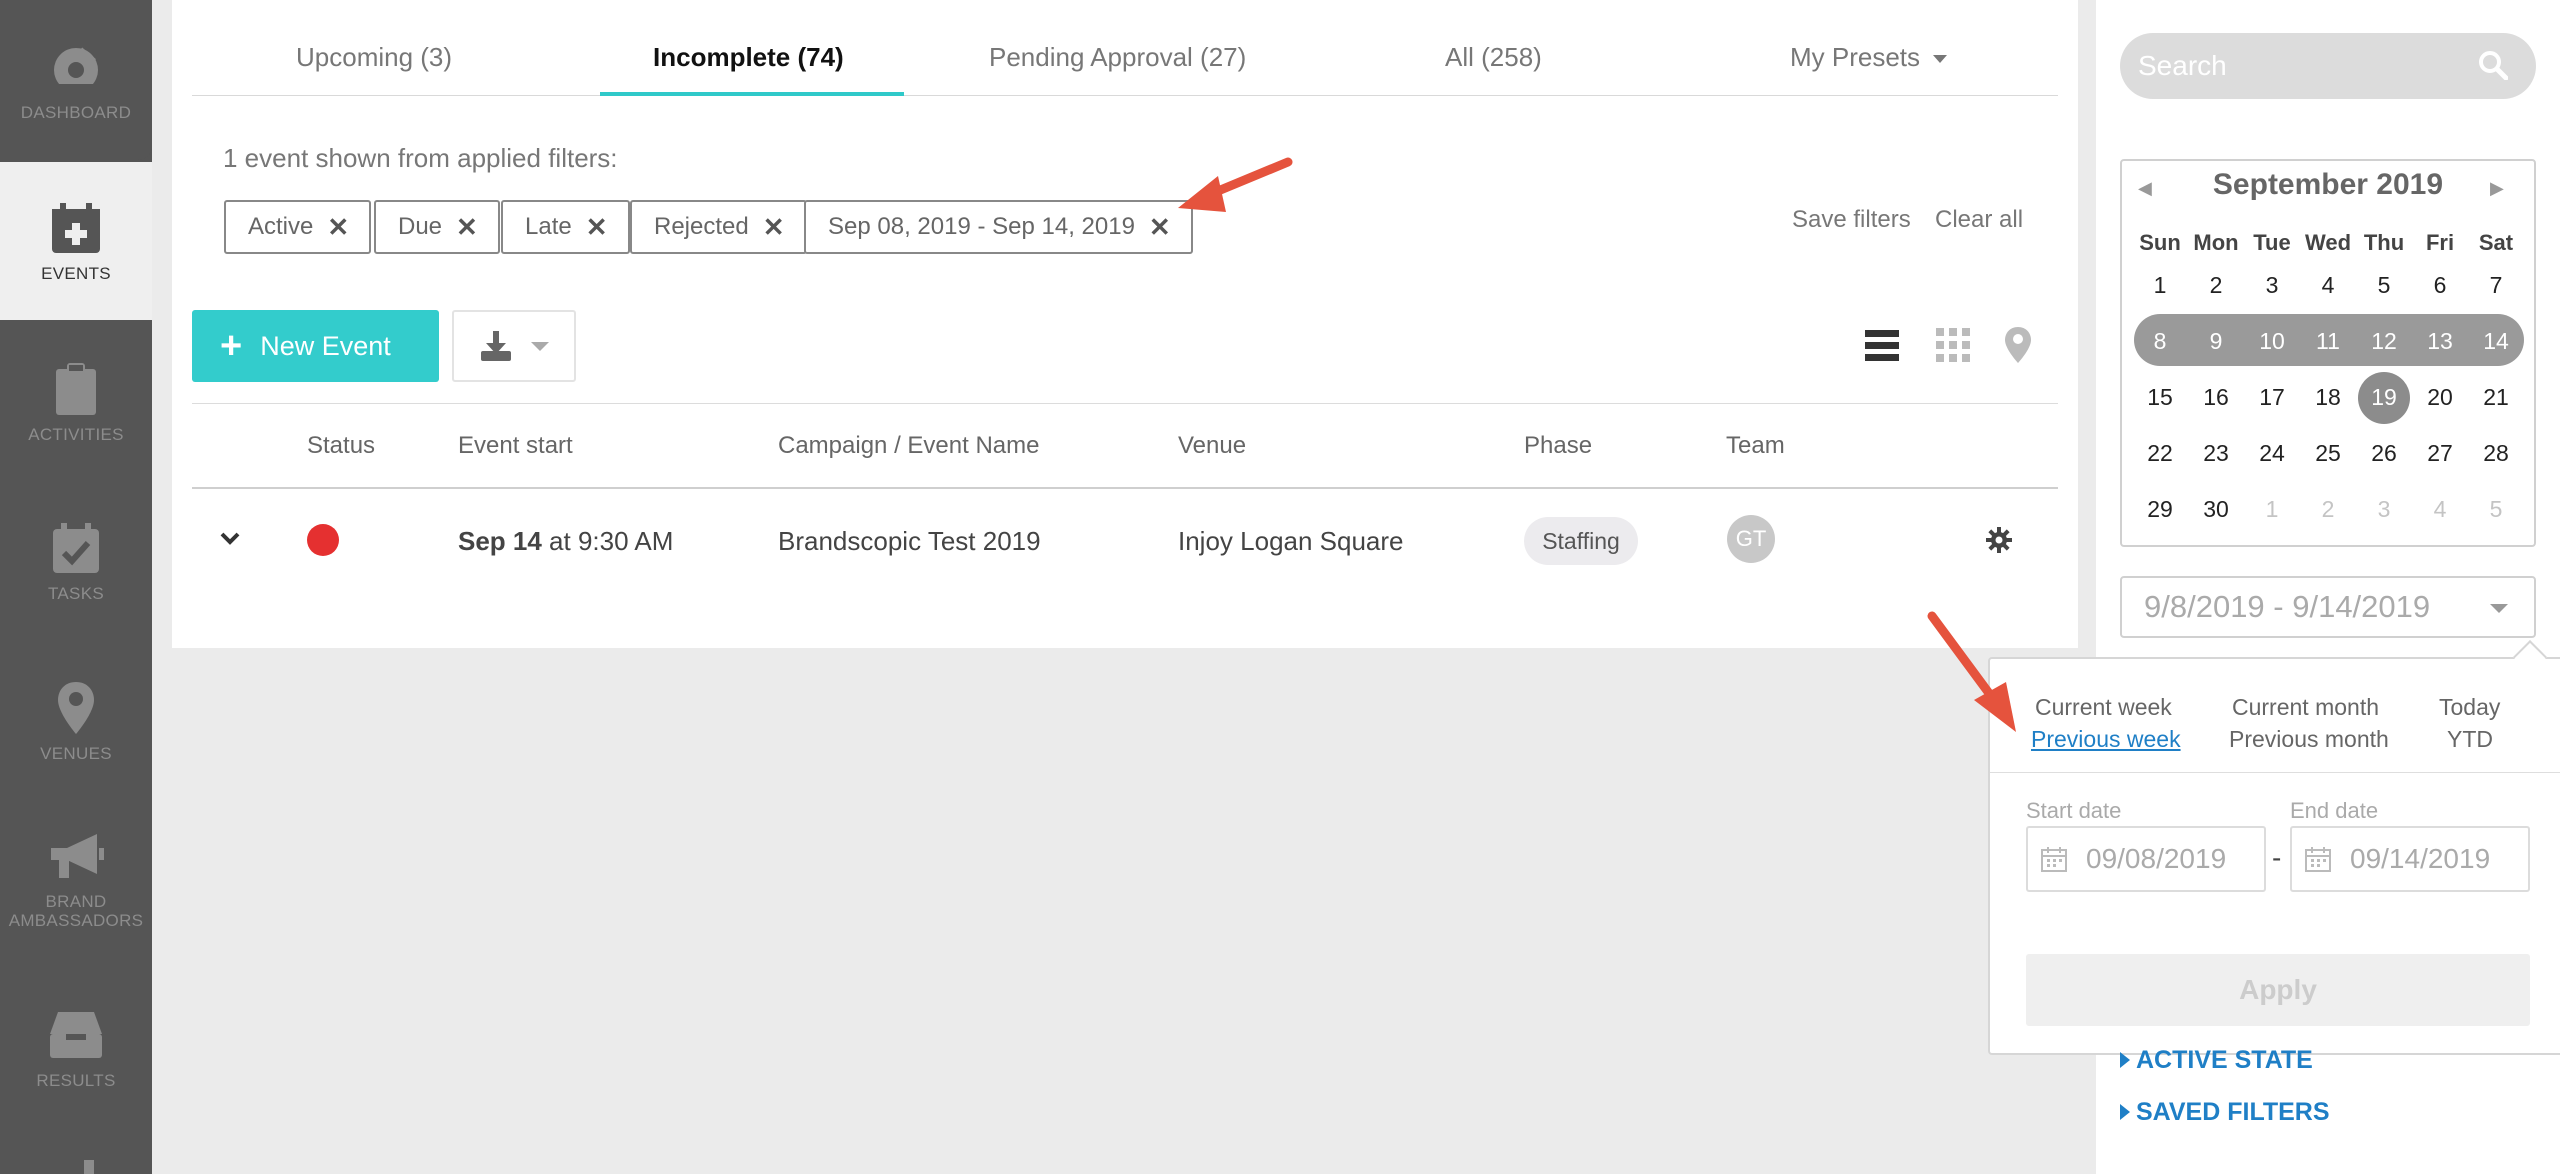 The width and height of the screenshot is (2560, 1174). What do you see at coordinates (2103, 707) in the screenshot?
I see `preset-current-week: Current week` at bounding box center [2103, 707].